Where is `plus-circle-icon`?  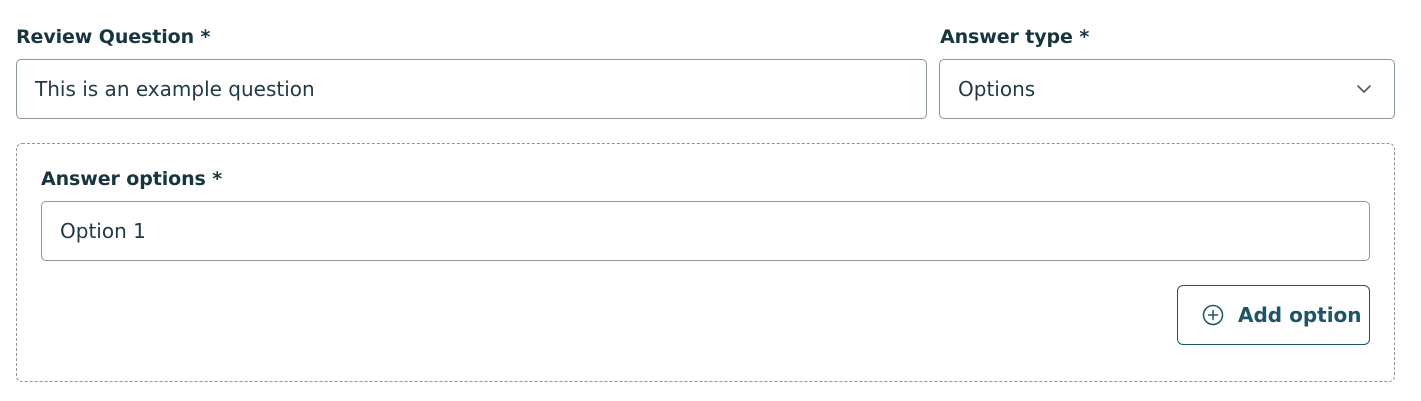
plus-circle-icon is located at coordinates (1213, 315).